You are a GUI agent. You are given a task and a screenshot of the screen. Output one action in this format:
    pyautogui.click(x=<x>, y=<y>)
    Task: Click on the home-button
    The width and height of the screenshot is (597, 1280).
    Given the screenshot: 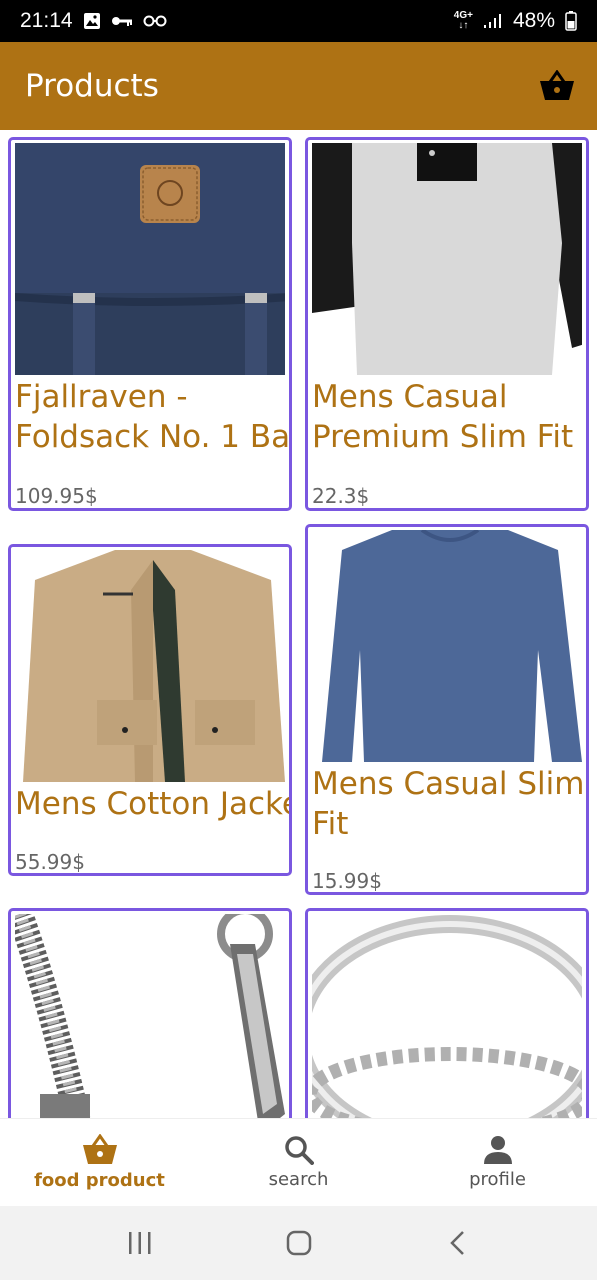 What is the action you would take?
    pyautogui.click(x=299, y=1243)
    